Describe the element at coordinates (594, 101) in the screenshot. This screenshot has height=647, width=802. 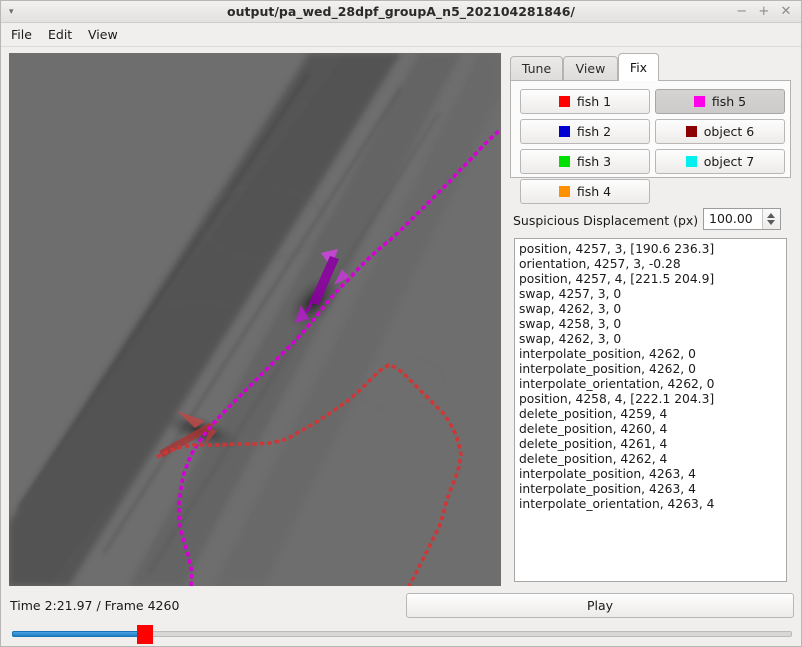
I see `identity-label: fish 1` at that location.